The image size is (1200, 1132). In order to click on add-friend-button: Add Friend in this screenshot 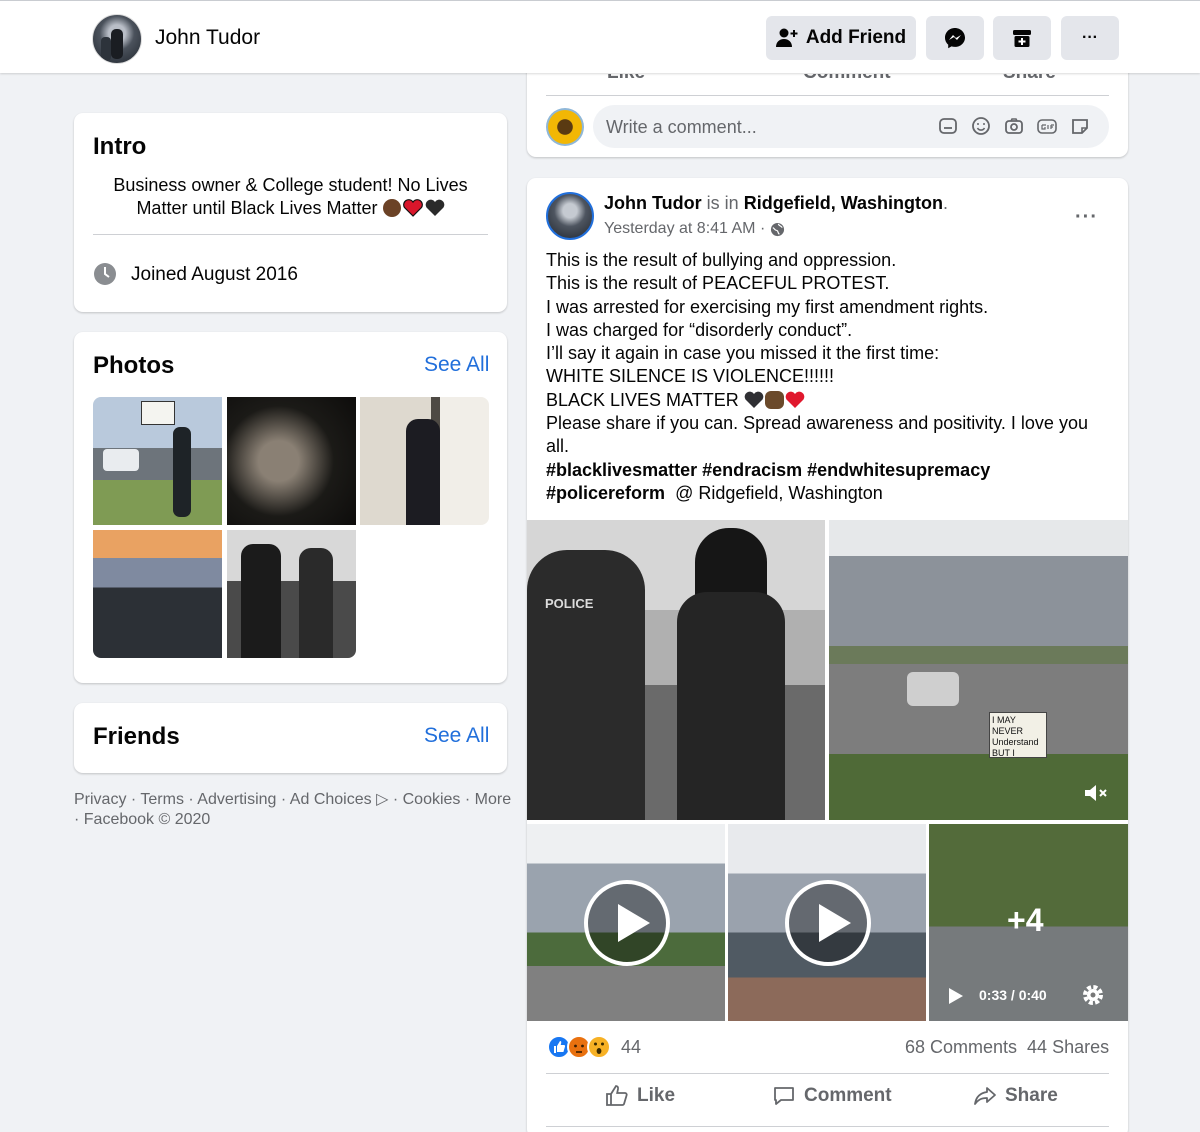, I will do `click(841, 38)`.